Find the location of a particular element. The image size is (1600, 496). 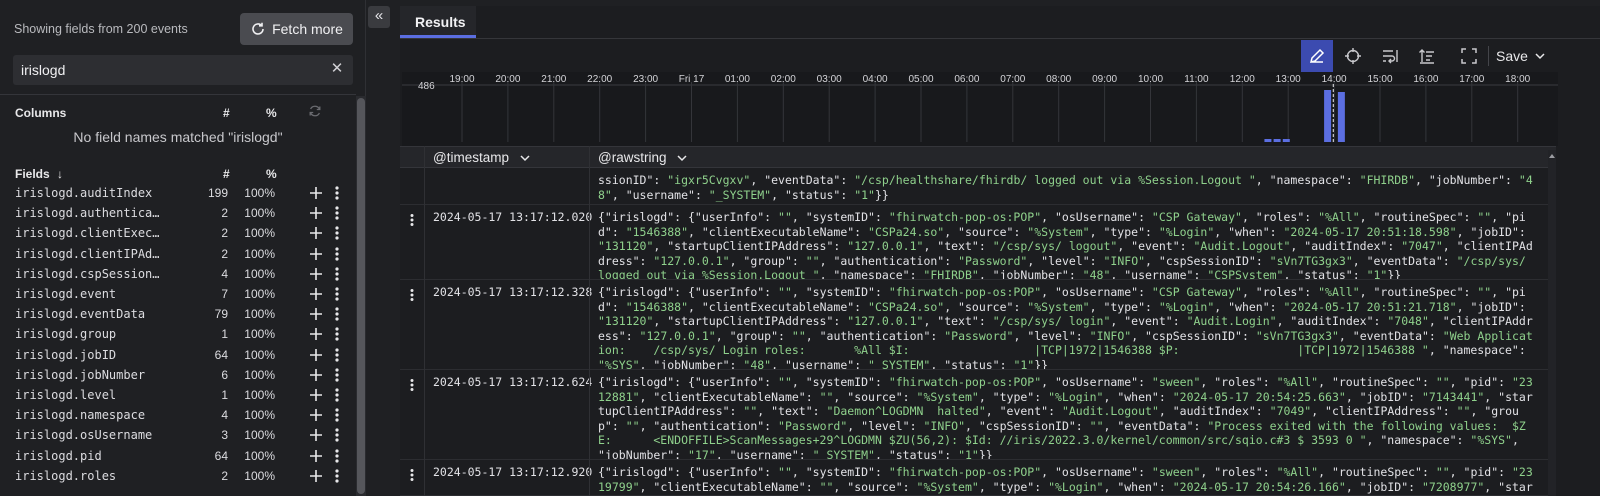

field-row: irislogd.level 1 100% is located at coordinates (178, 395).